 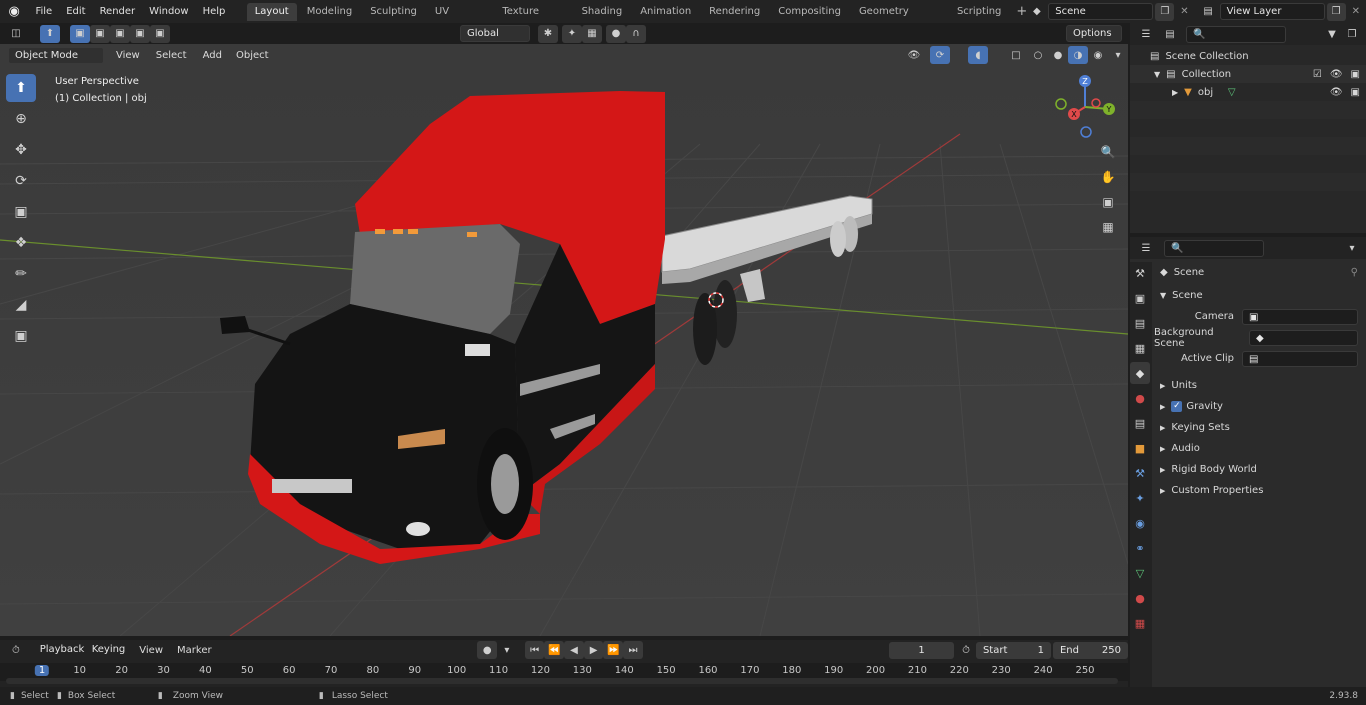 What do you see at coordinates (1214, 248) in the screenshot?
I see `properties-search-field: 🔍` at bounding box center [1214, 248].